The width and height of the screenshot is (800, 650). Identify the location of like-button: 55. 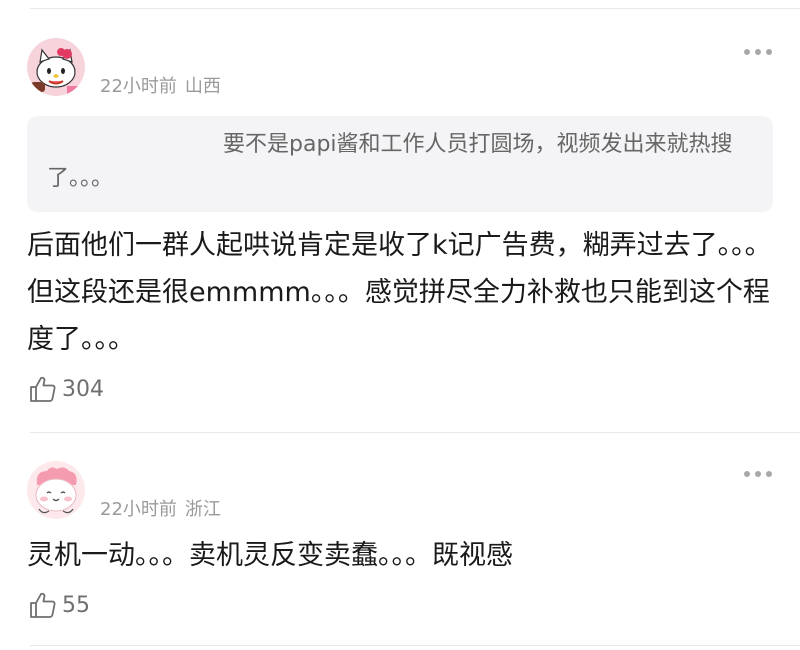
(59, 605).